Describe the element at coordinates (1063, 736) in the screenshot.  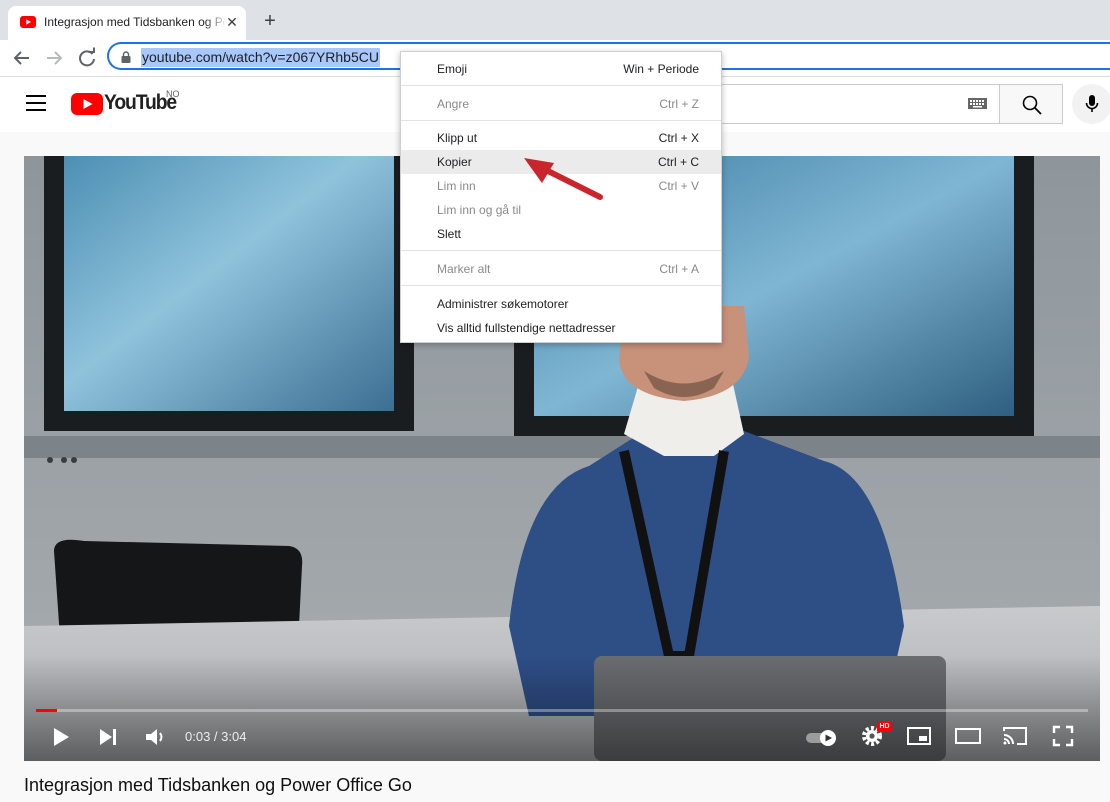
I see `fullscreen-icon` at that location.